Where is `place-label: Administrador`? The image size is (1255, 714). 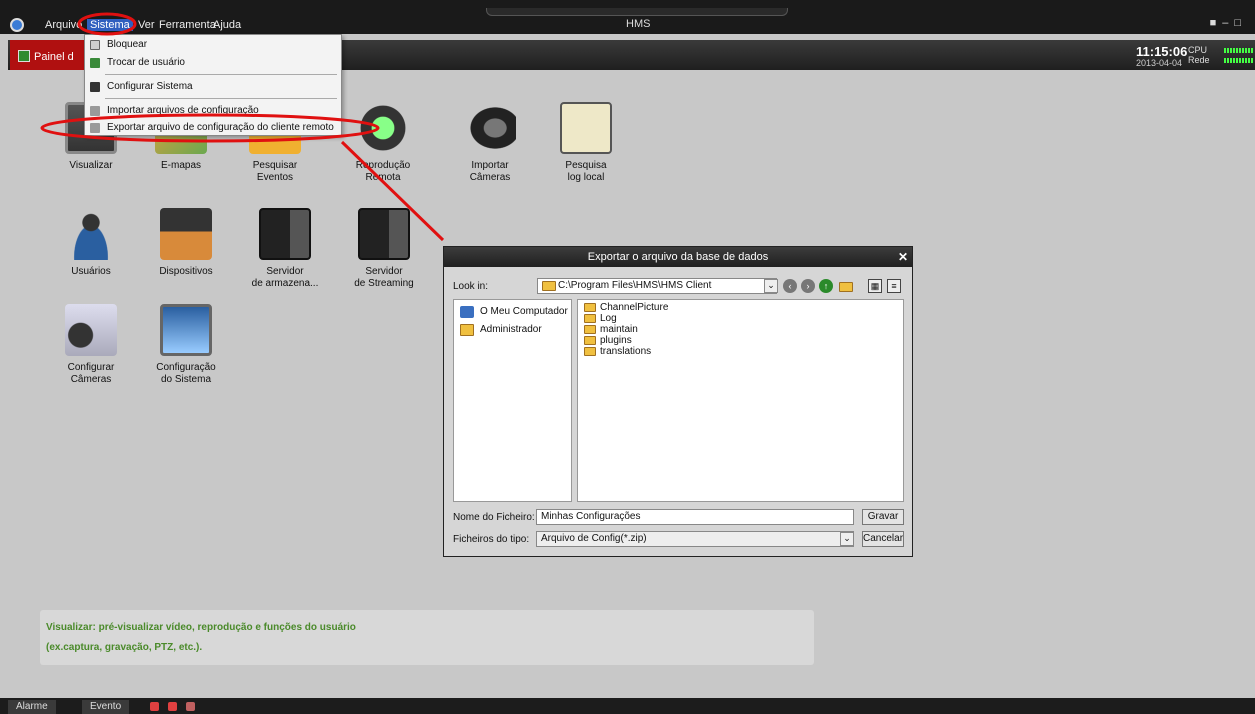
place-label: Administrador is located at coordinates (511, 329).